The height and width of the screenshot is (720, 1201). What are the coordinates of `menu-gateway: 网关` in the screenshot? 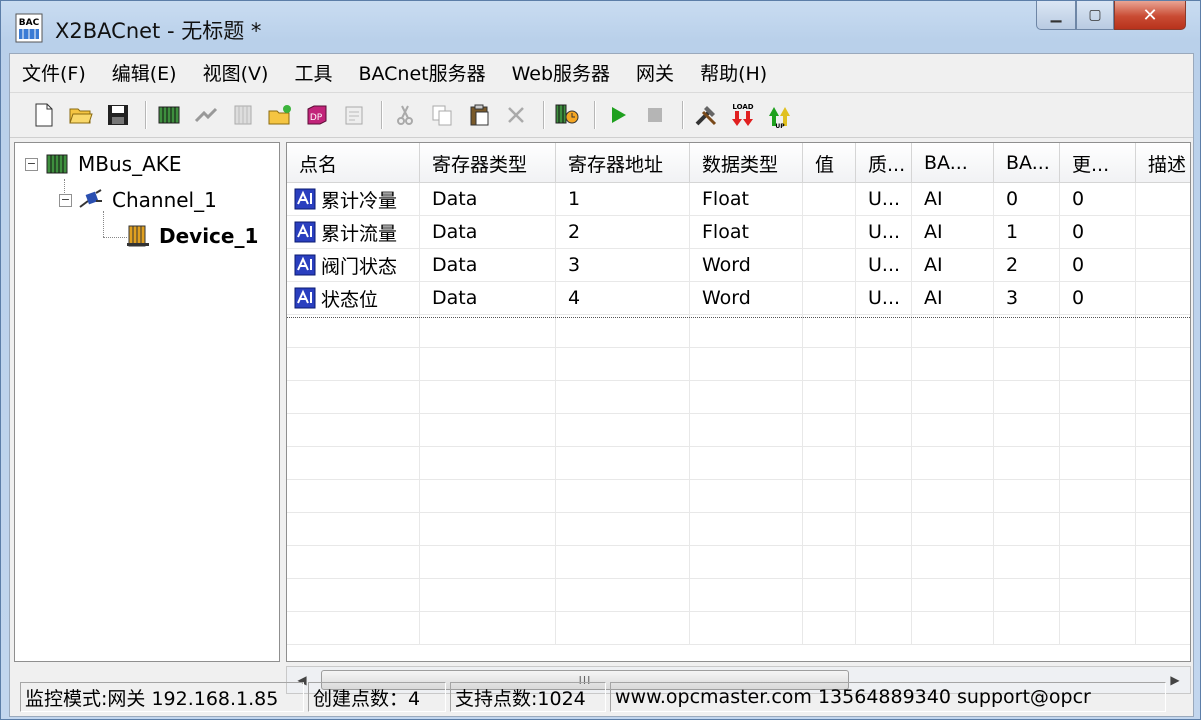 It's located at (655, 72).